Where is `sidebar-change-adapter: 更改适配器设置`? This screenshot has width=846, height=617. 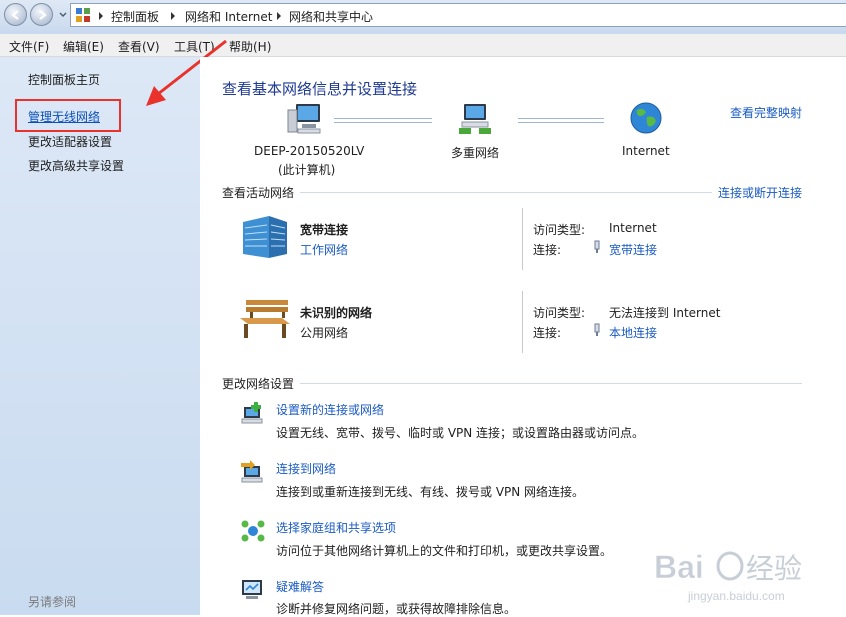 sidebar-change-adapter: 更改适配器设置 is located at coordinates (70, 141).